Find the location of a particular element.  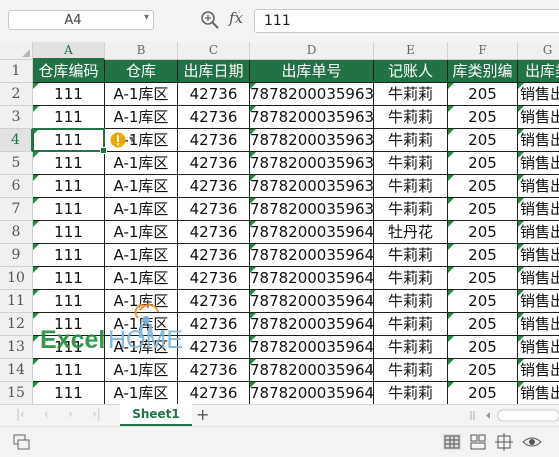

cell-e3: 牛莉莉 is located at coordinates (411, 117).